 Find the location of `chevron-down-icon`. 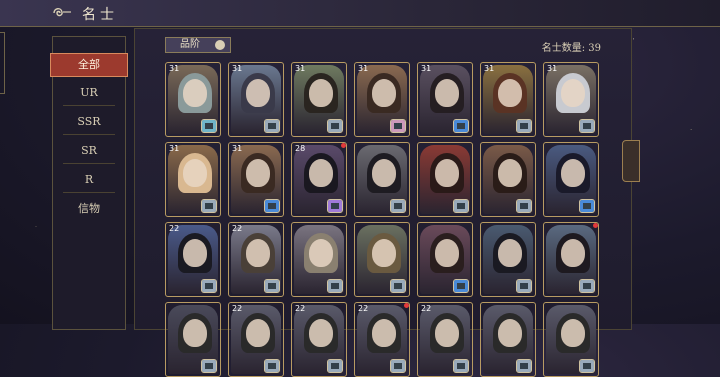

chevron-down-icon is located at coordinates (220, 45).